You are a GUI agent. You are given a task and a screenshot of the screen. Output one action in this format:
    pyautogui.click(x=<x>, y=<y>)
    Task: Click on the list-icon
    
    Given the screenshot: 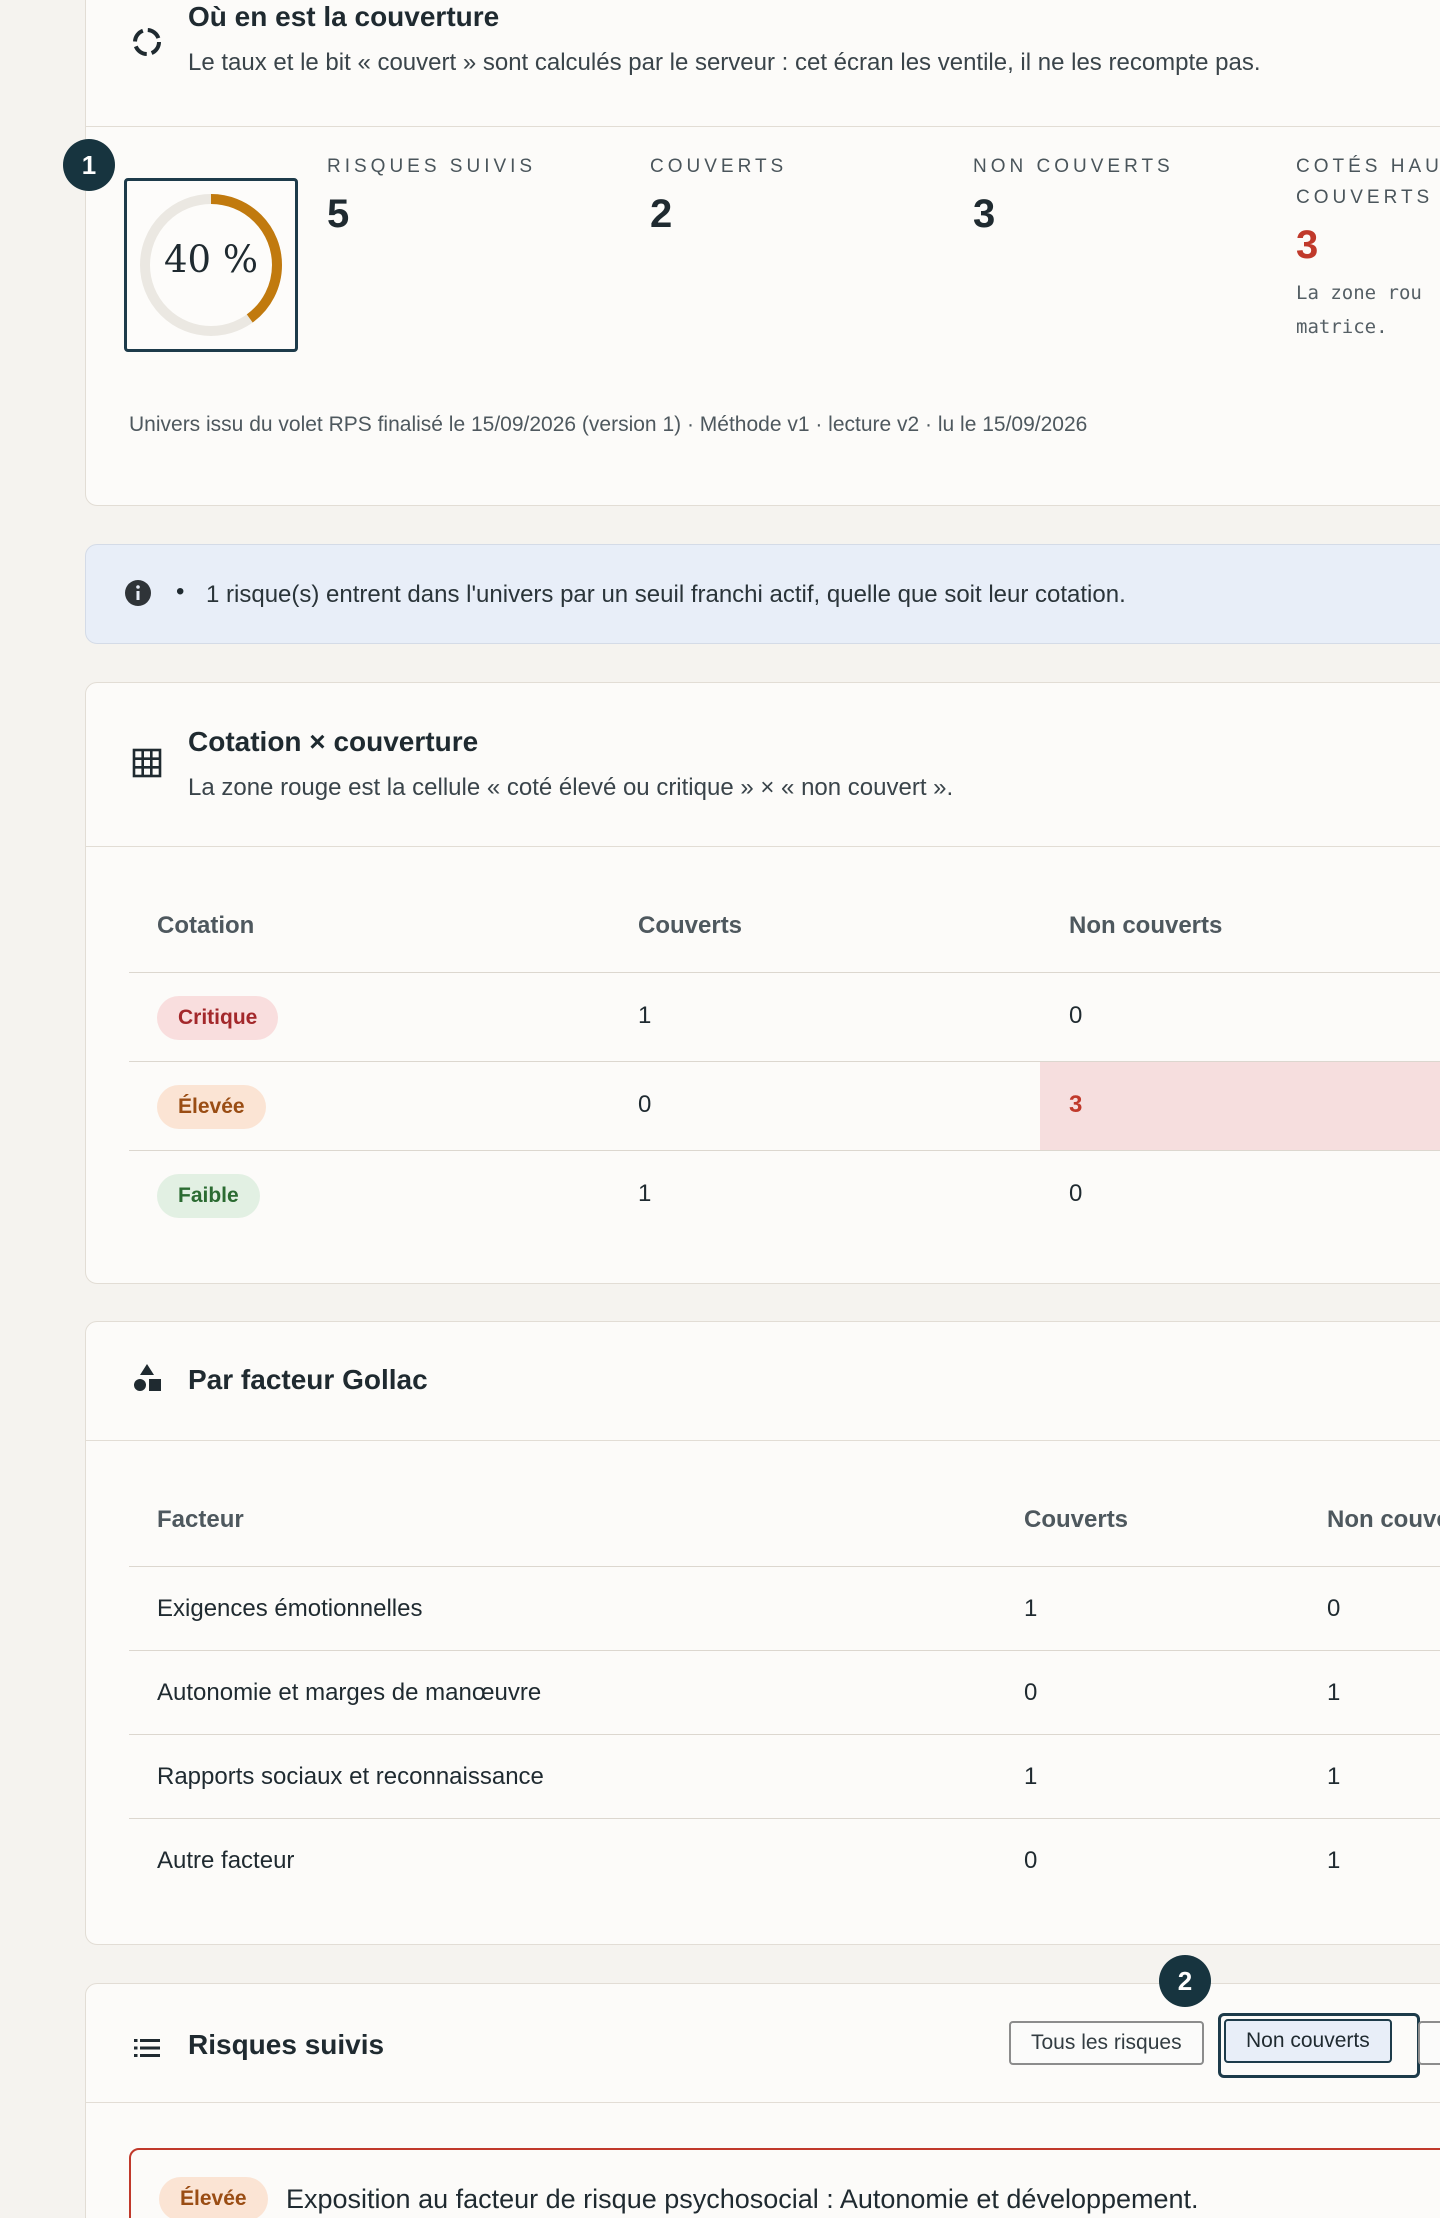 What is the action you would take?
    pyautogui.click(x=147, y=2050)
    